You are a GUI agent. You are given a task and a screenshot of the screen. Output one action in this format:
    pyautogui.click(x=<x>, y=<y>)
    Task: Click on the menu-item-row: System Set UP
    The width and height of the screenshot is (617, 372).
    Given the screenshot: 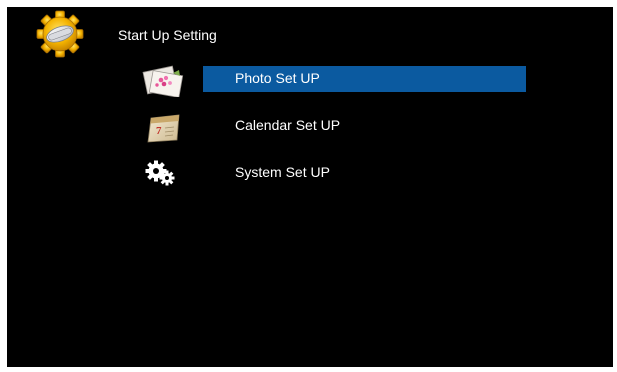 What is the action you would take?
    pyautogui.click(x=364, y=173)
    